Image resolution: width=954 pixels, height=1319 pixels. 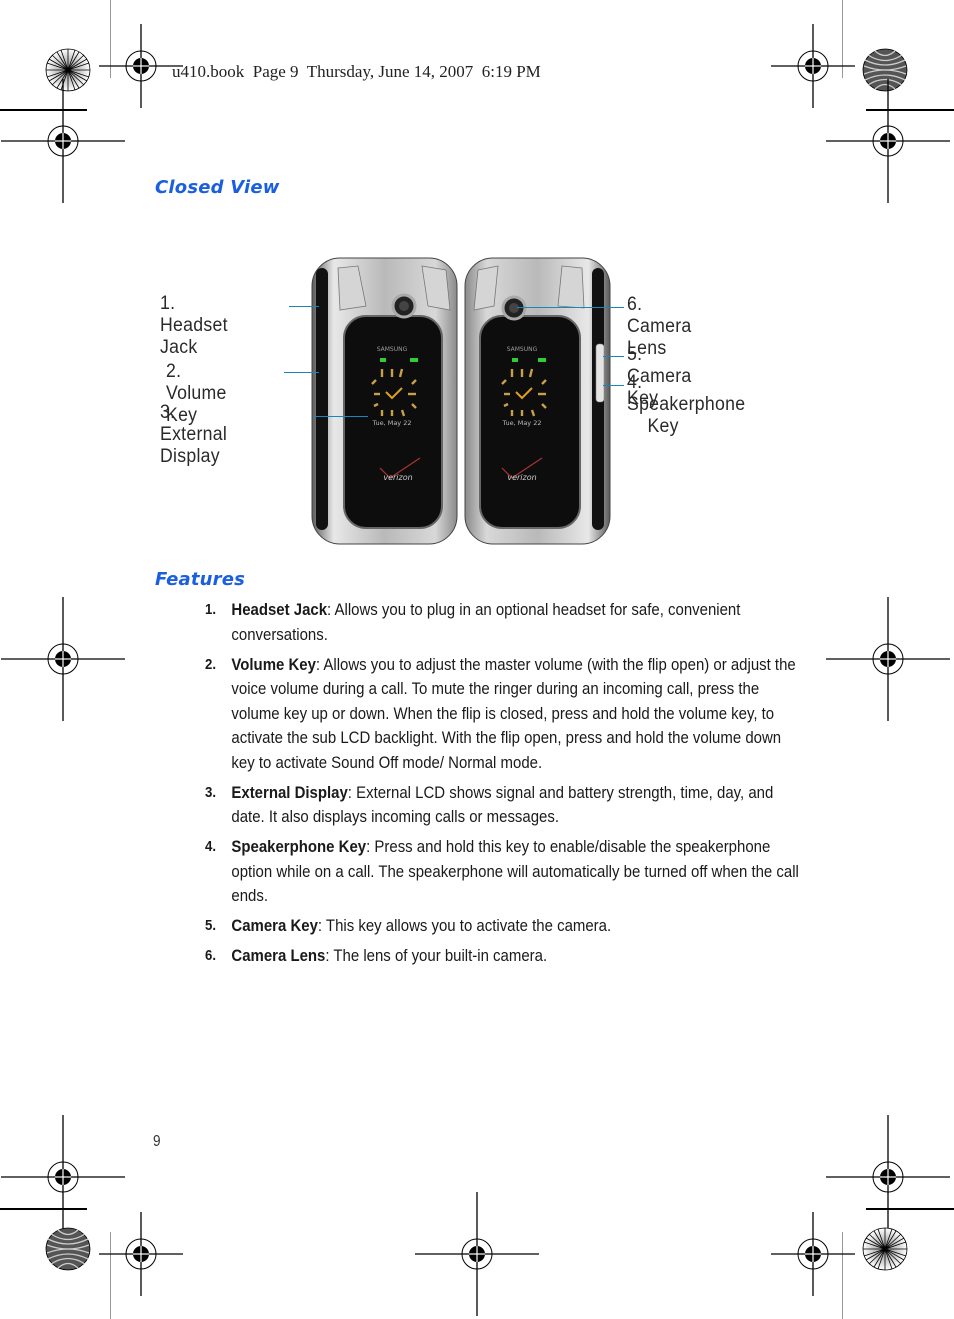 What do you see at coordinates (211, 955) in the screenshot?
I see `feature-number: 6.` at bounding box center [211, 955].